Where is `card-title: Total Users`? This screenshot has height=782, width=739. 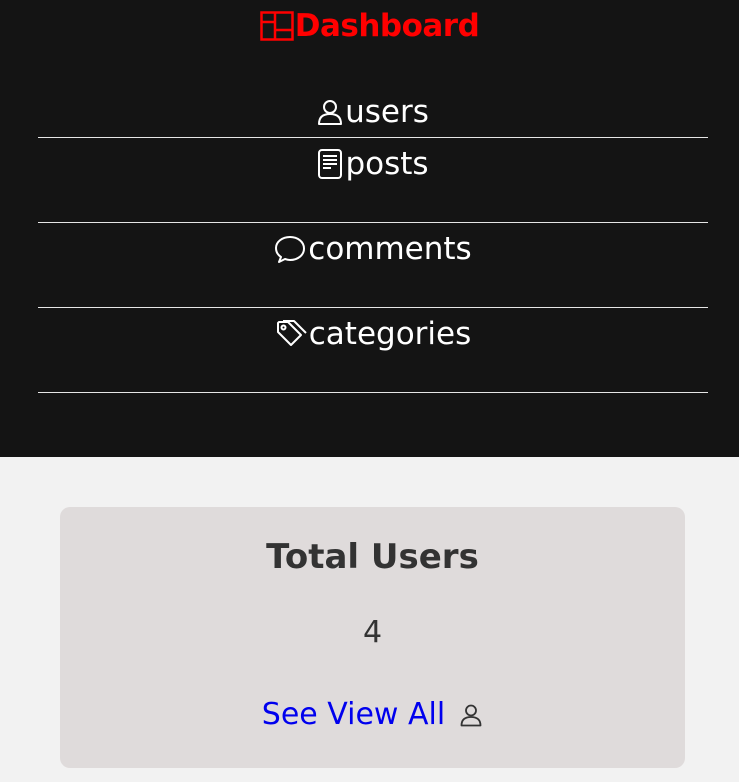
card-title: Total Users is located at coordinates (372, 557).